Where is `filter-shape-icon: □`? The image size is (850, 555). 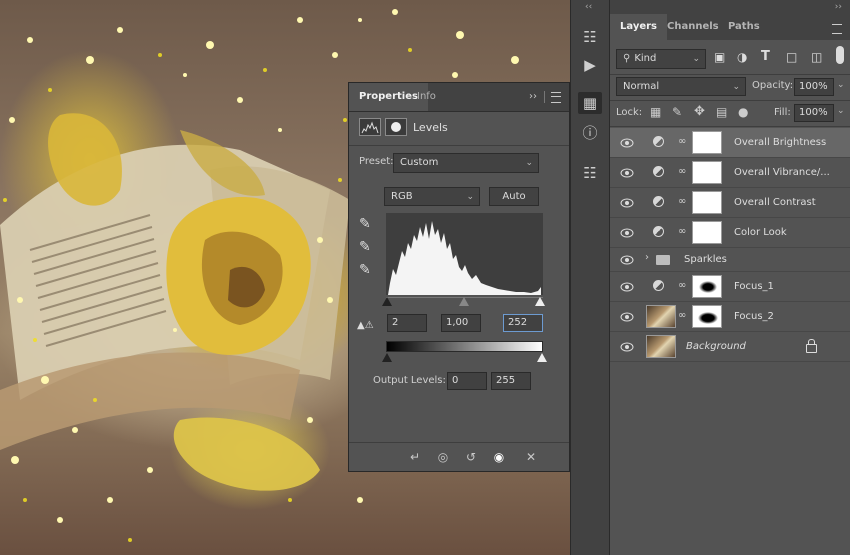 filter-shape-icon: □ is located at coordinates (791, 57).